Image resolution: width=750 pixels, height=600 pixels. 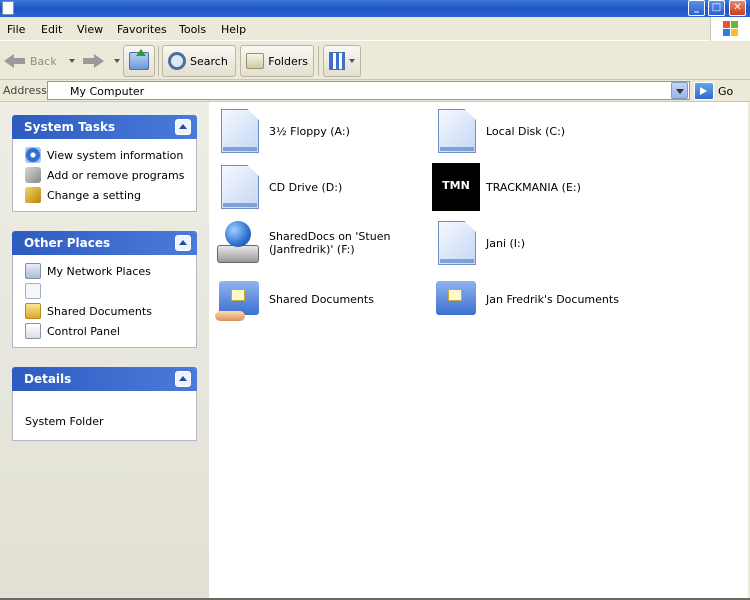 What do you see at coordinates (94, 195) in the screenshot?
I see `link-label: Change a setting` at bounding box center [94, 195].